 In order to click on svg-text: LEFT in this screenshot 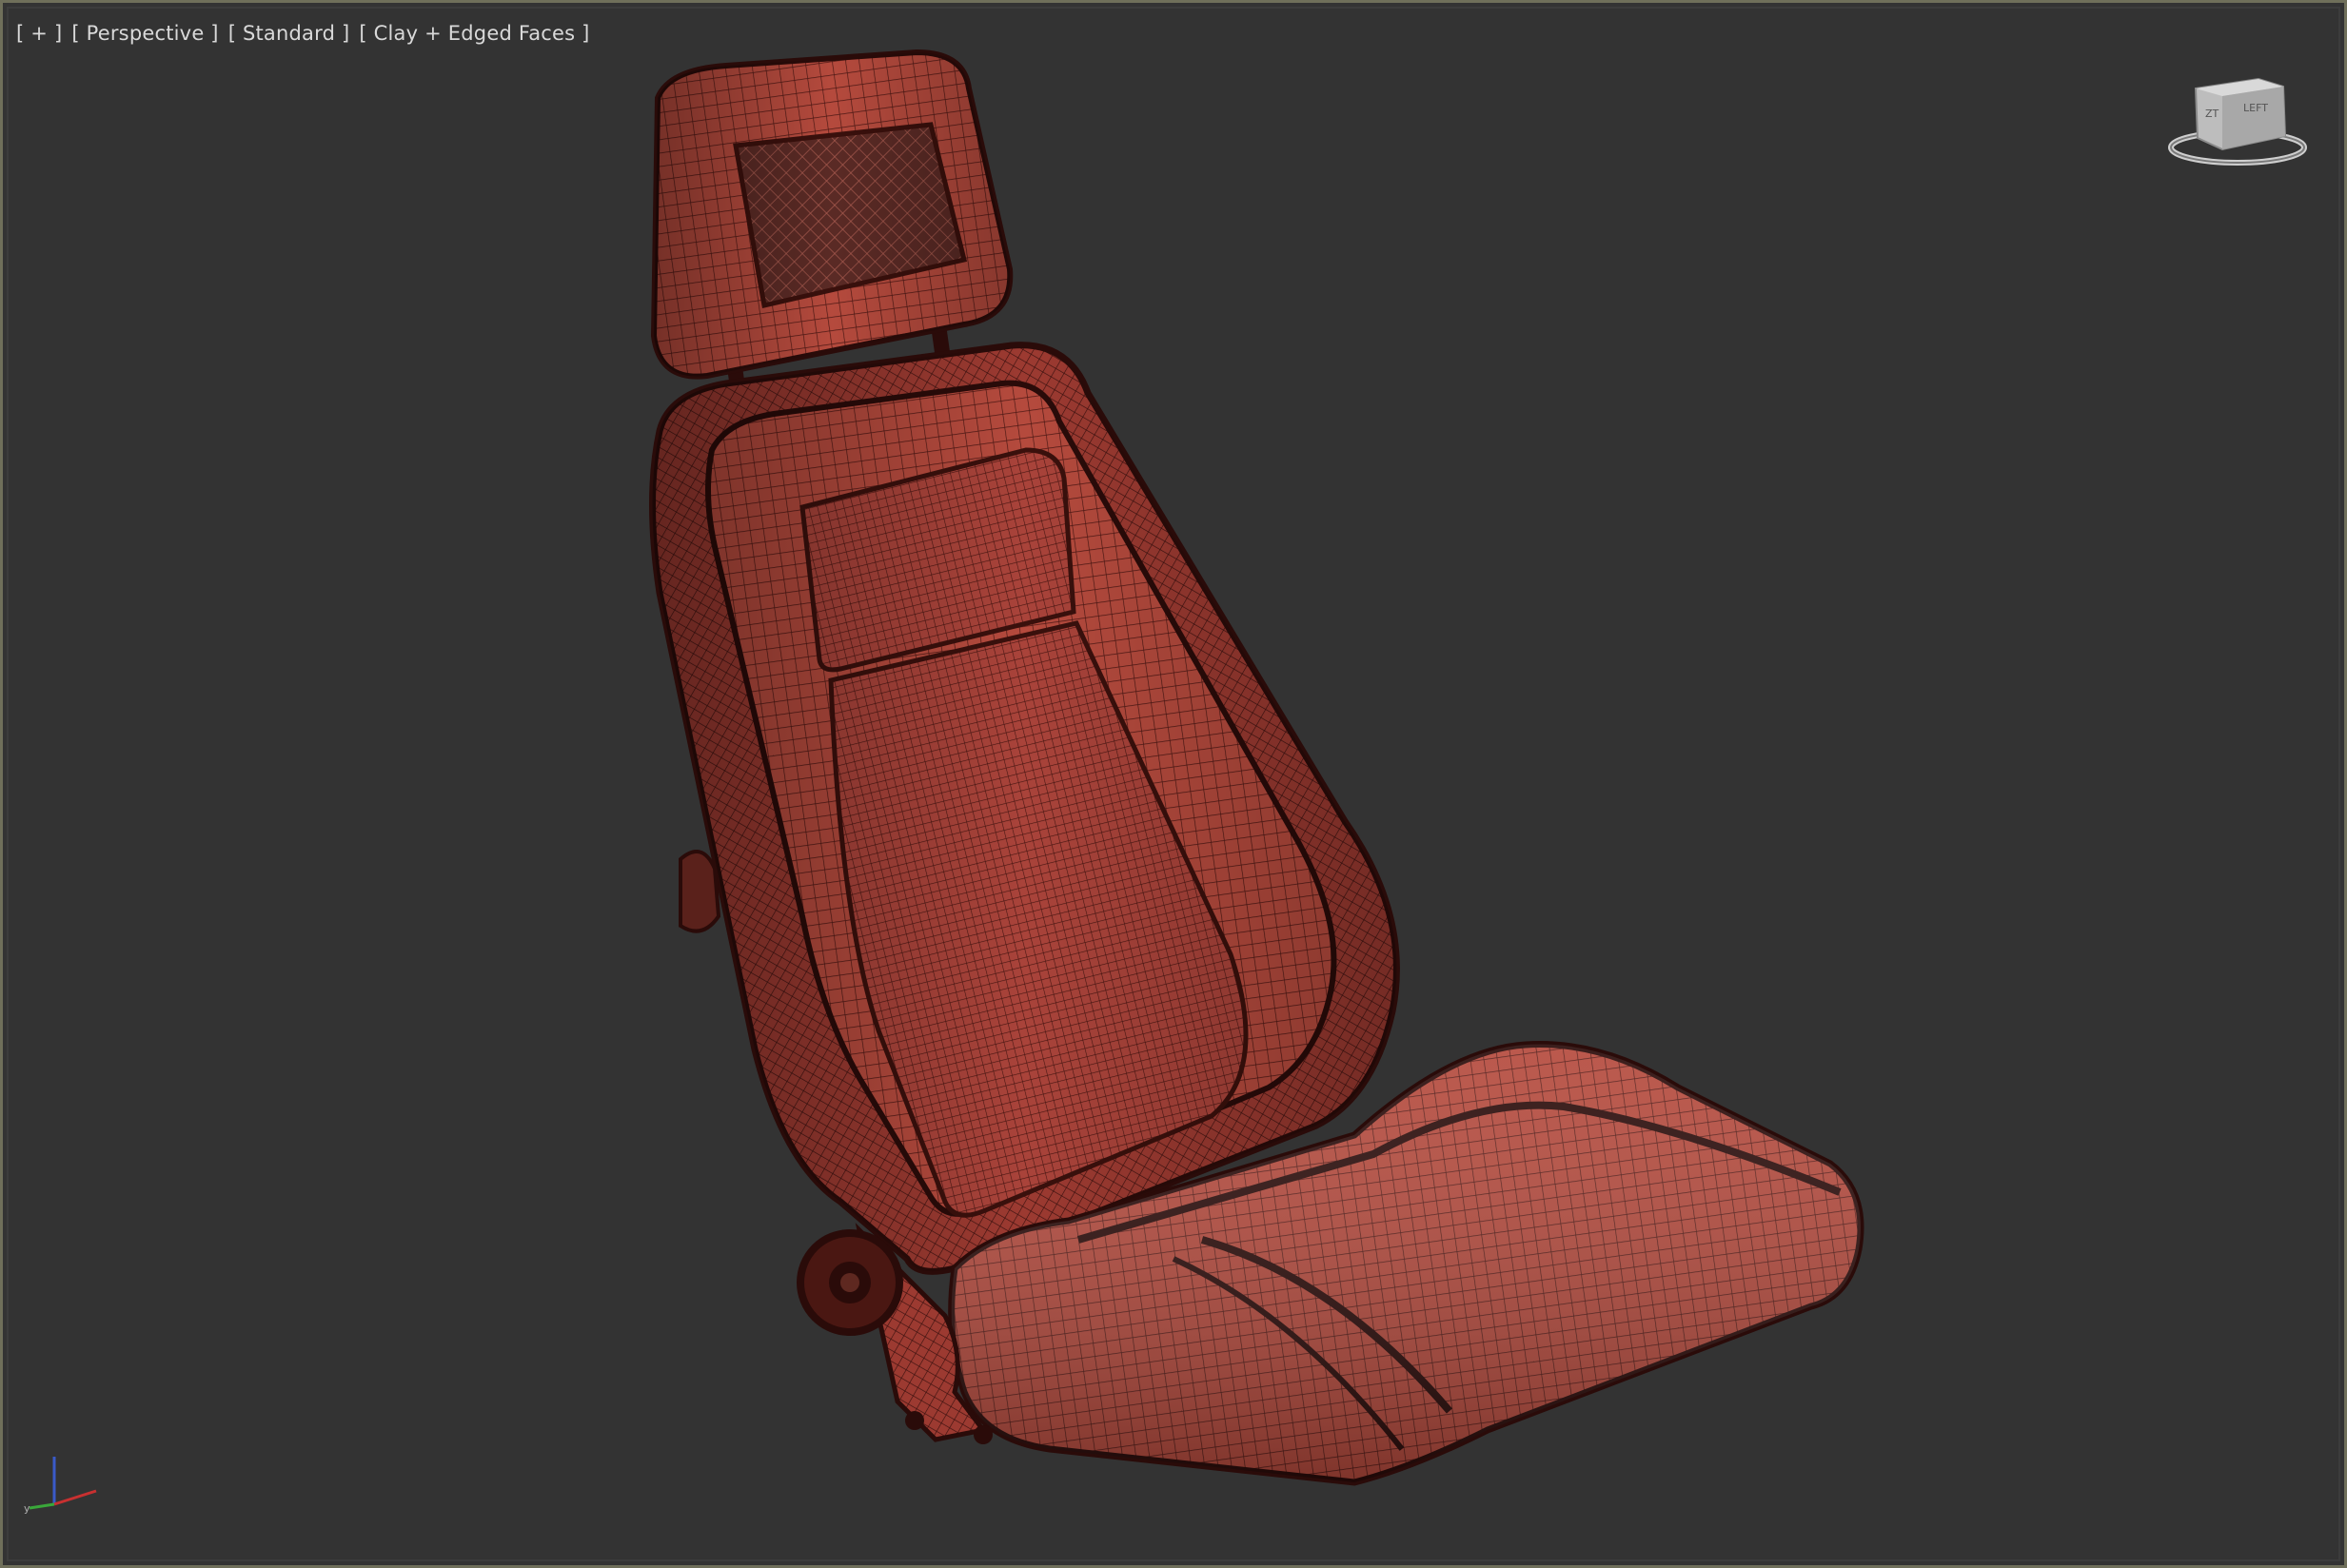, I will do `click(2255, 108)`.